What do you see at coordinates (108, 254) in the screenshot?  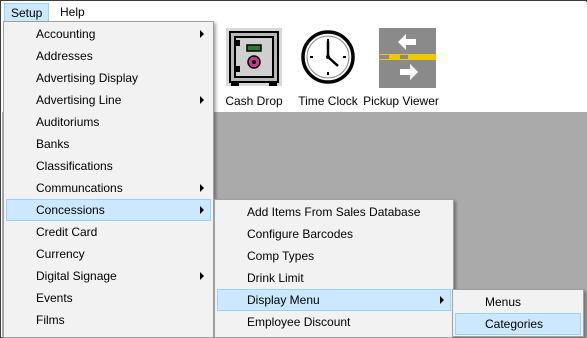 I see `menu-item-currency: Currency` at bounding box center [108, 254].